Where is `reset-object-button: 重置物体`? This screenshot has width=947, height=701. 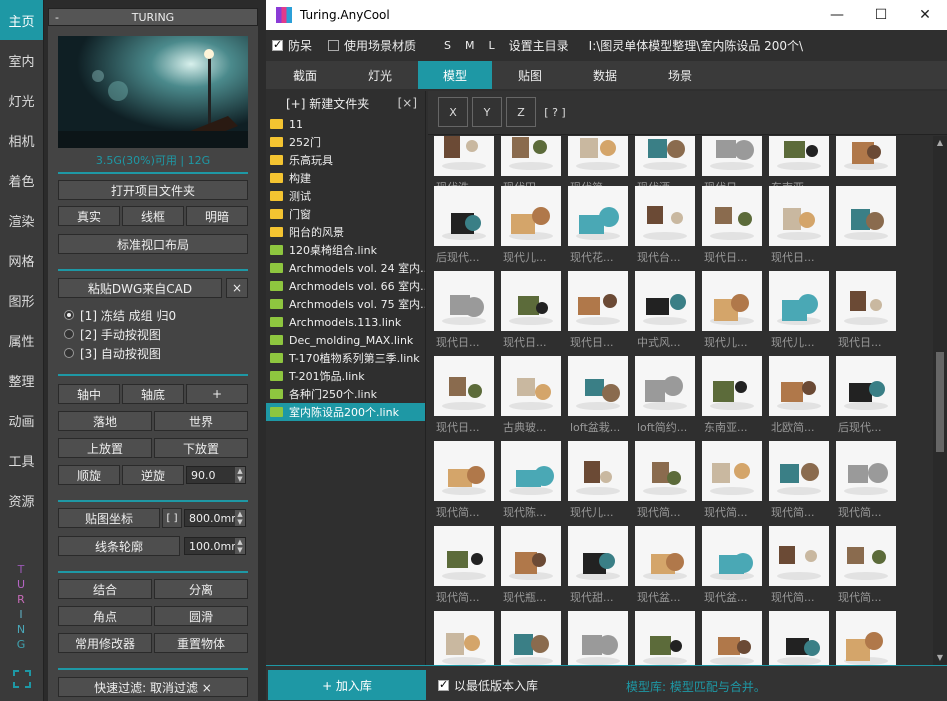
reset-object-button: 重置物体 is located at coordinates (201, 643).